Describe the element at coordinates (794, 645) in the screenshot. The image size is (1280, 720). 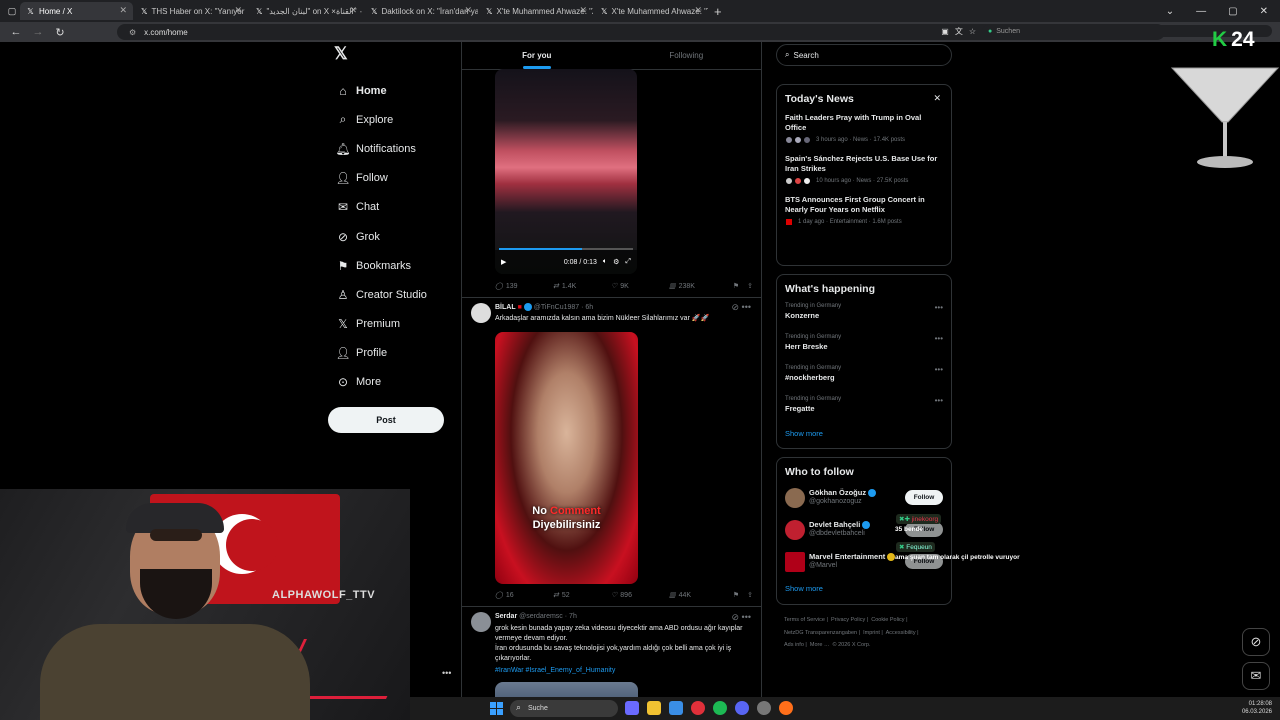
I see `footer-link: Ads info` at that location.